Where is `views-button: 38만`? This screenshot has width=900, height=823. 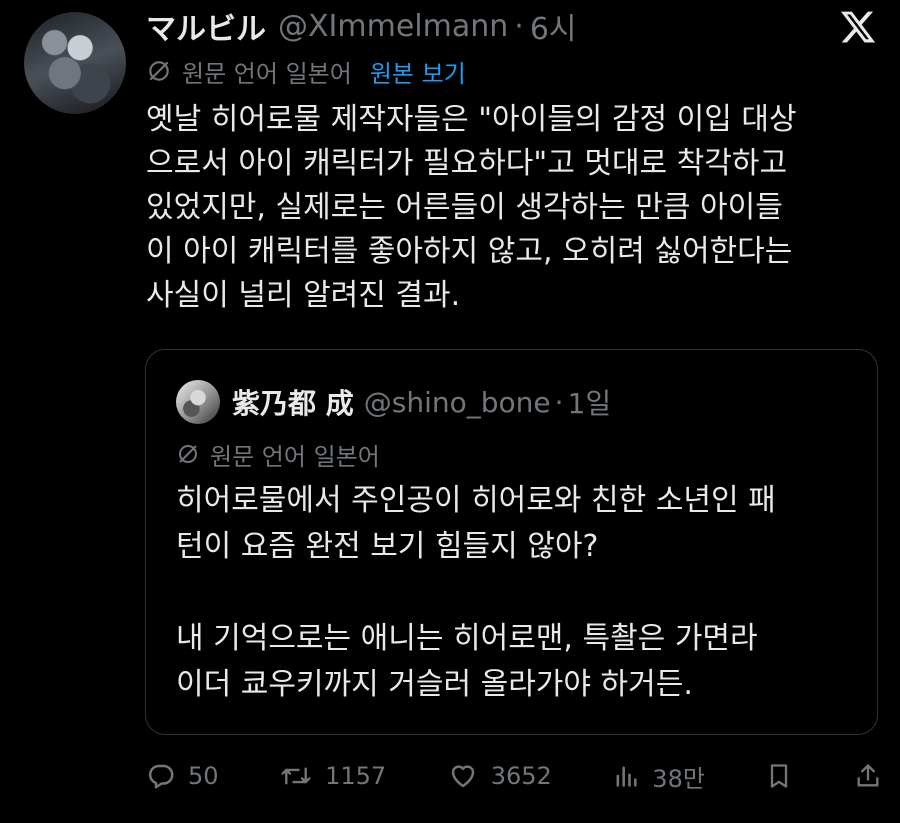 views-button: 38만 is located at coordinates (658, 776).